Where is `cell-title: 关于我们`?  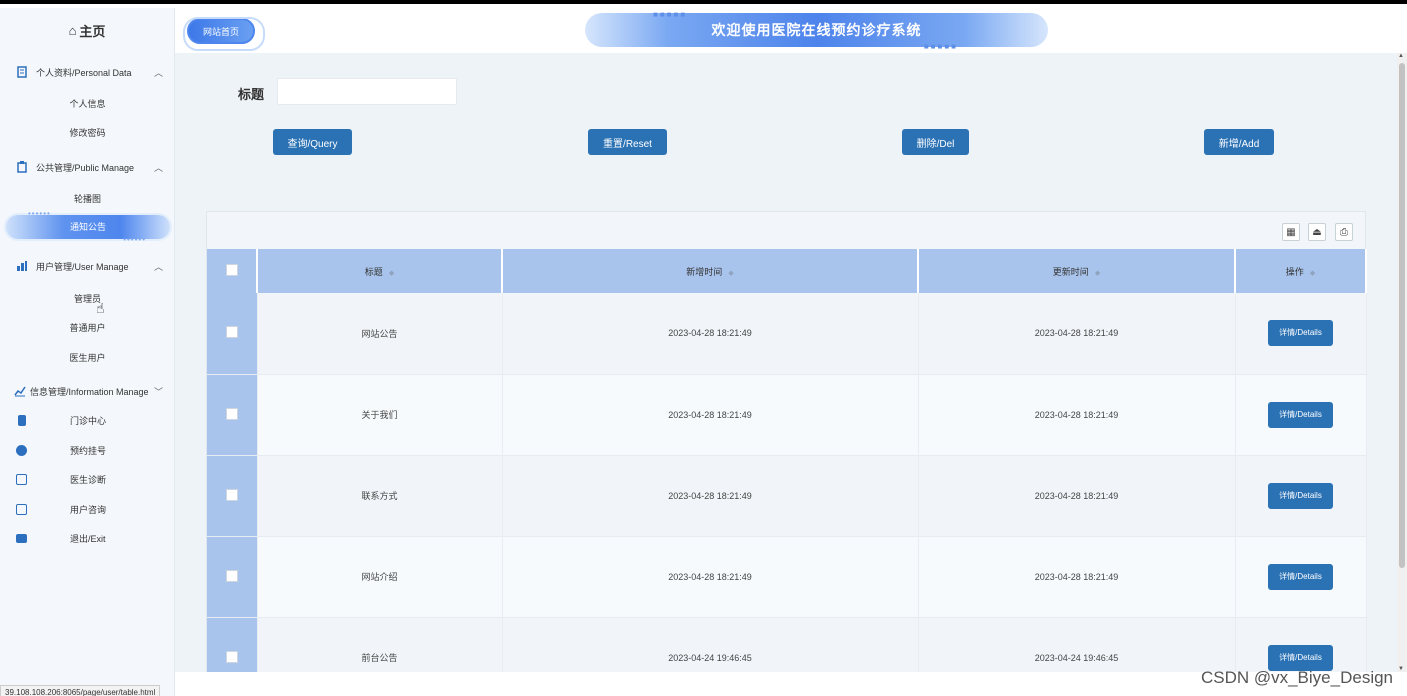
cell-title: 关于我们 is located at coordinates (380, 415).